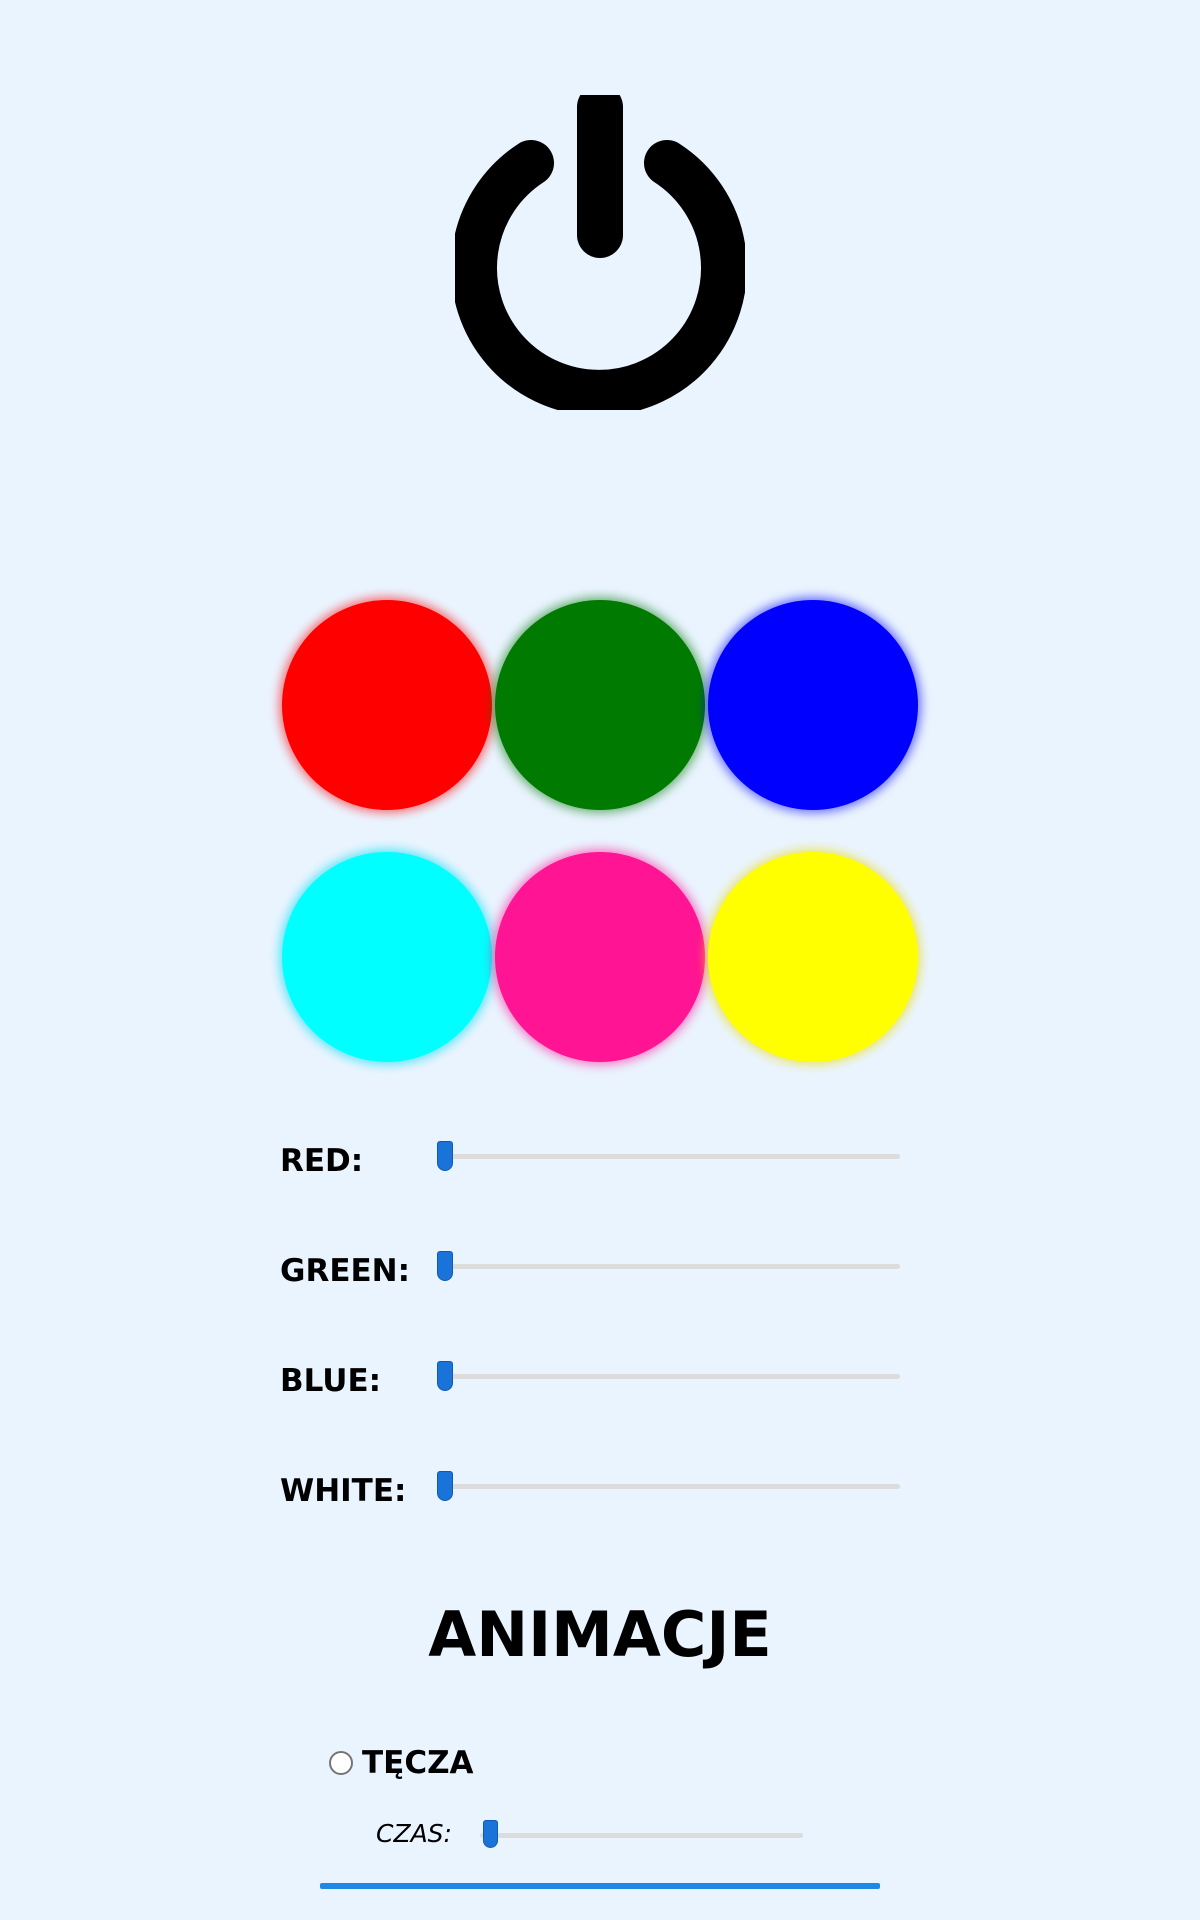 The image size is (1200, 1920). What do you see at coordinates (387, 957) in the screenshot?
I see `color-swatch-cyan` at bounding box center [387, 957].